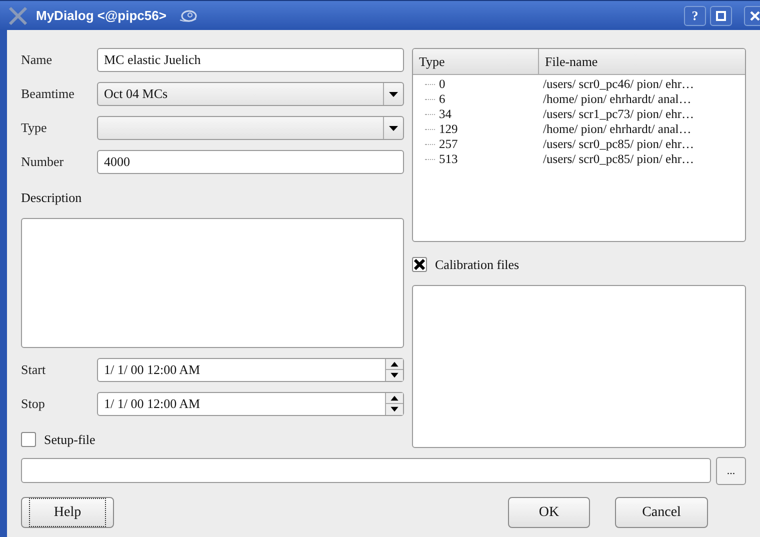 The height and width of the screenshot is (537, 760). Describe the element at coordinates (476, 61) in the screenshot. I see `column-header: Type` at that location.